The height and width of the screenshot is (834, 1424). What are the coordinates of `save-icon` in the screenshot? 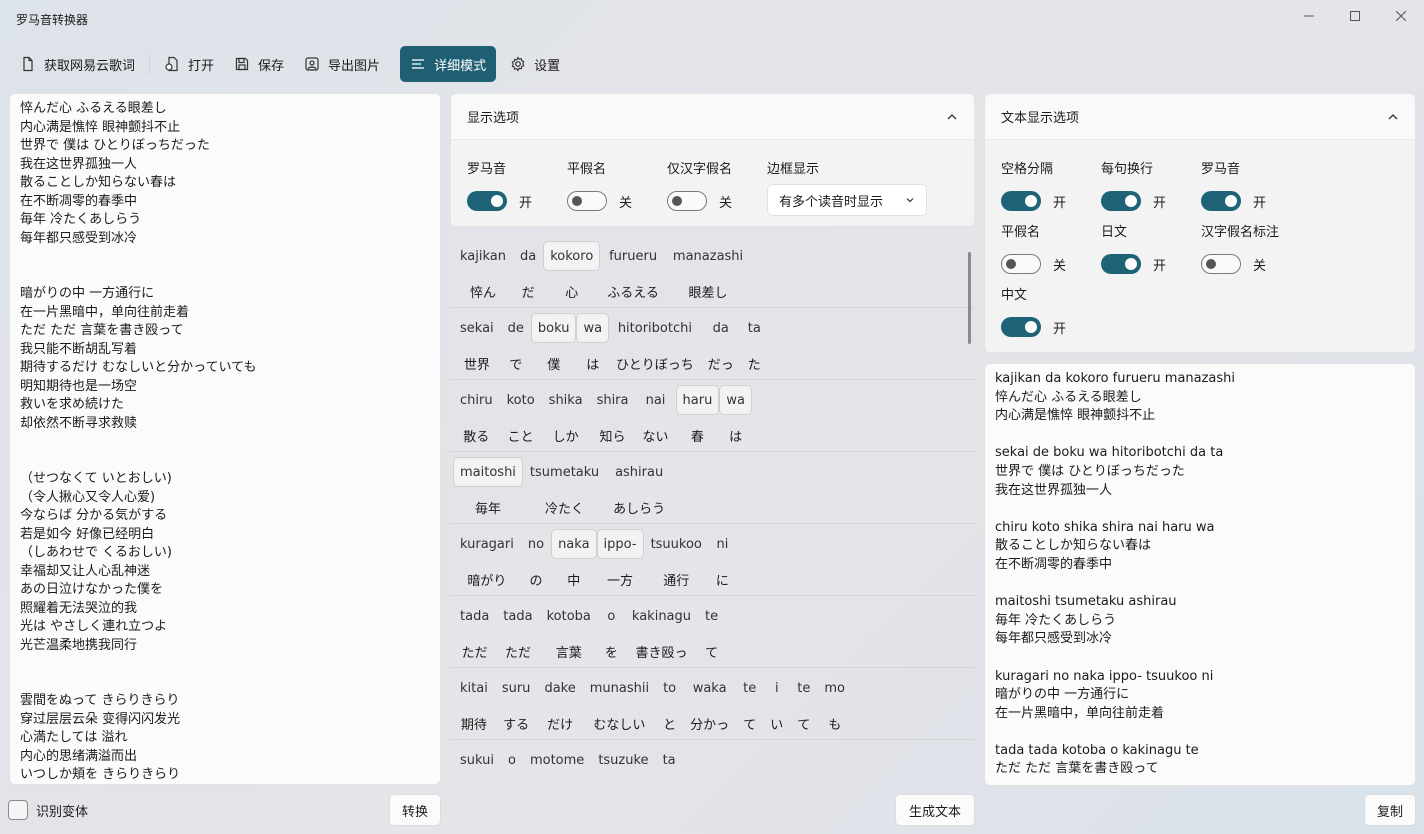 It's located at (242, 64).